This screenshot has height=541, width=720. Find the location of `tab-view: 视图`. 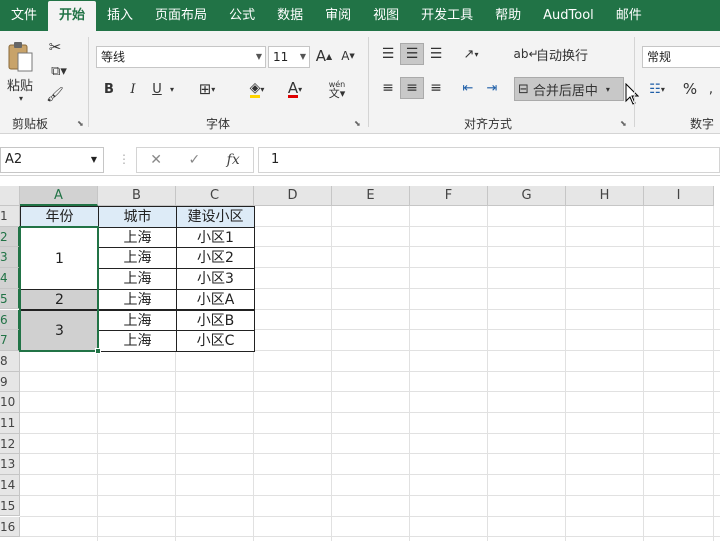

tab-view: 视图 is located at coordinates (386, 15).